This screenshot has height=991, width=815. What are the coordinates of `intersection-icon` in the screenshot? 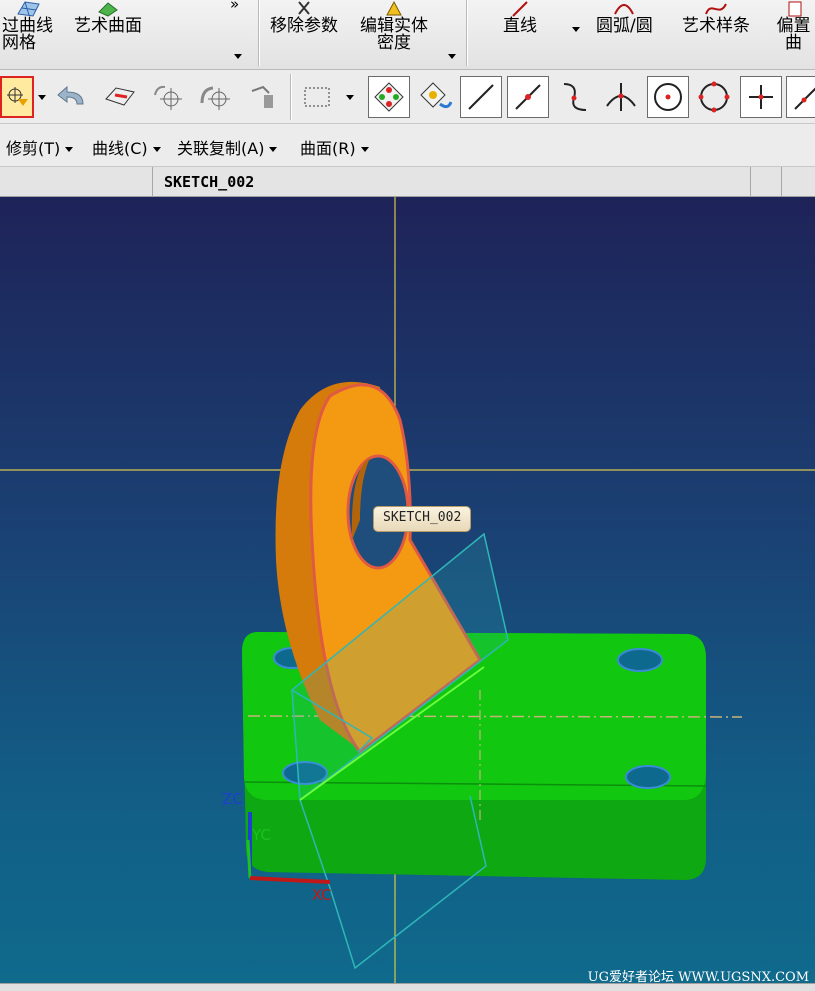 It's located at (621, 97).